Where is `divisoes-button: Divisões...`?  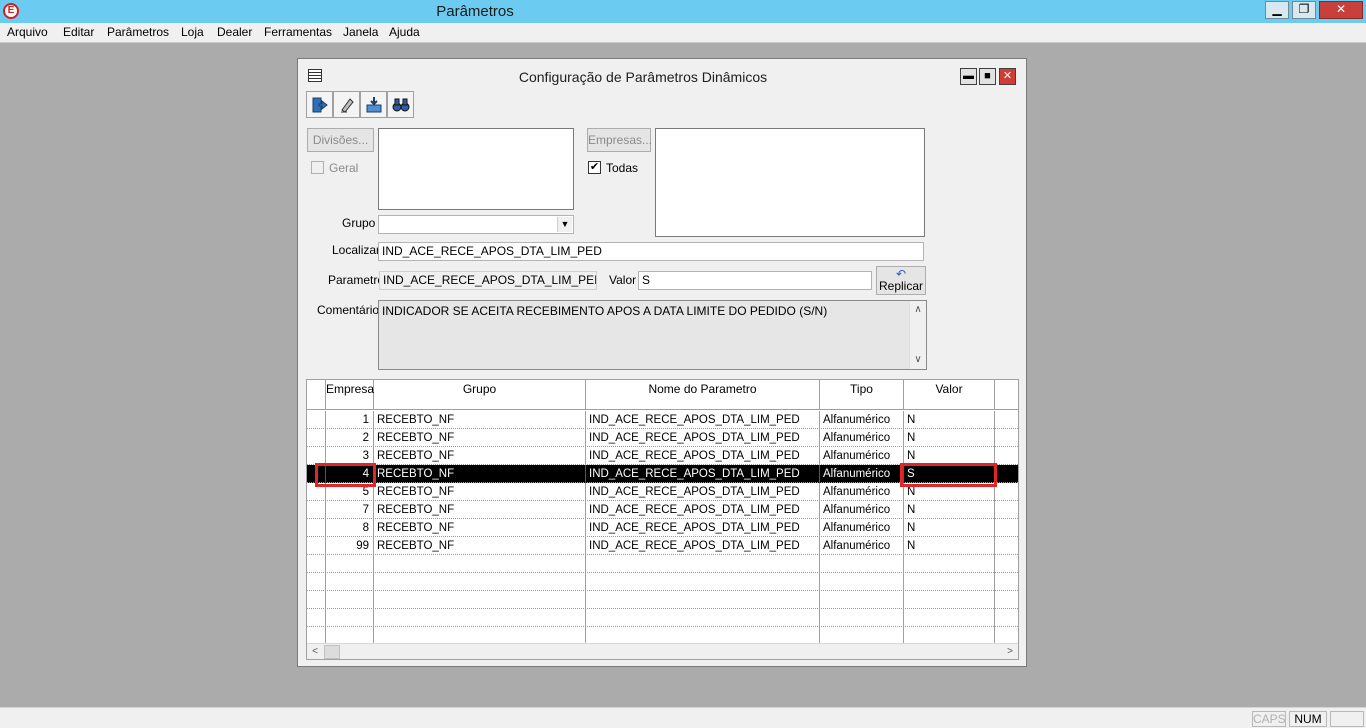
divisoes-button: Divisões... is located at coordinates (340, 140).